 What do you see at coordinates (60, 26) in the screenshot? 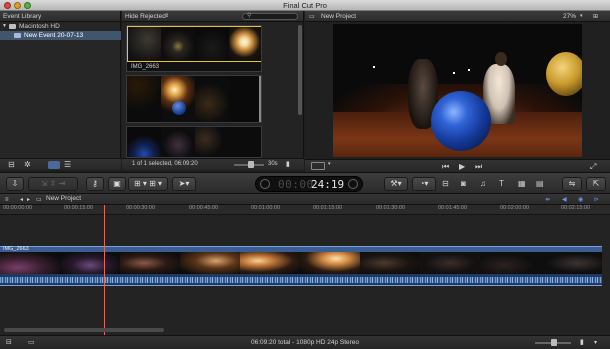
I see `library-item-macintosh-hd: ▼ Macintosh HD` at bounding box center [60, 26].